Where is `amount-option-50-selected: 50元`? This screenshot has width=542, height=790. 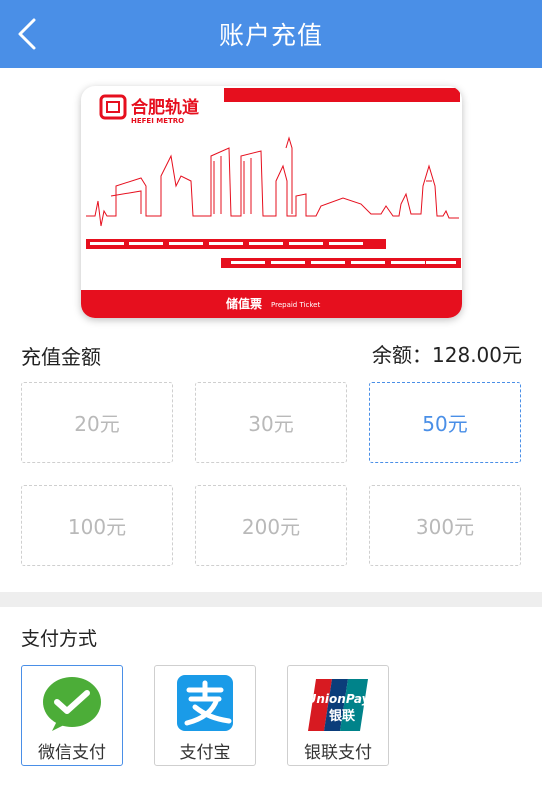 amount-option-50-selected: 50元 is located at coordinates (445, 422).